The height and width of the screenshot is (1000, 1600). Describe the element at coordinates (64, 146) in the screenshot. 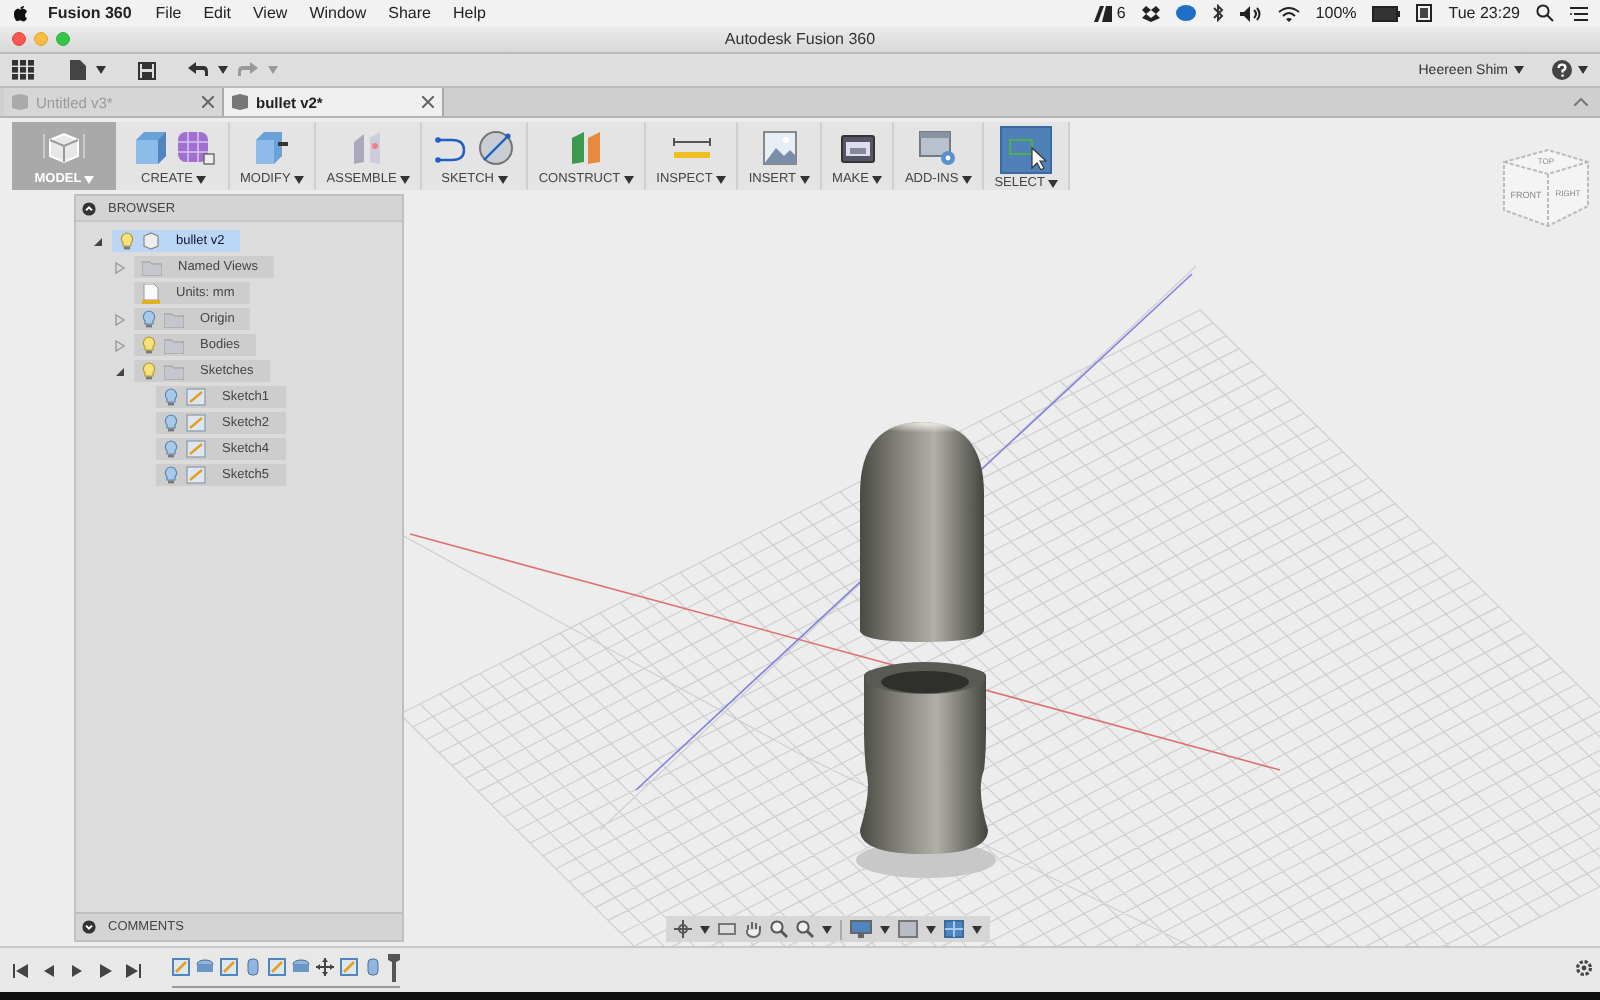

I see `model-cube-icon` at that location.